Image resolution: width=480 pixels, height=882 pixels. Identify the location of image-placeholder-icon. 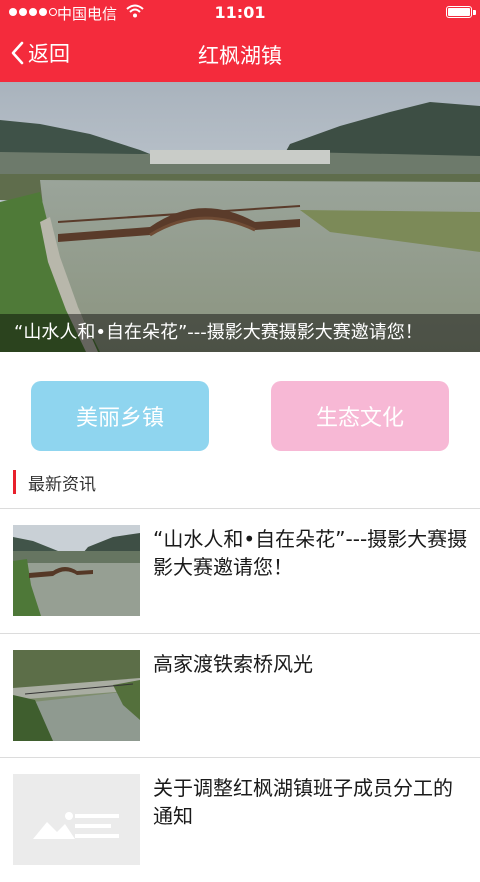
(76, 819).